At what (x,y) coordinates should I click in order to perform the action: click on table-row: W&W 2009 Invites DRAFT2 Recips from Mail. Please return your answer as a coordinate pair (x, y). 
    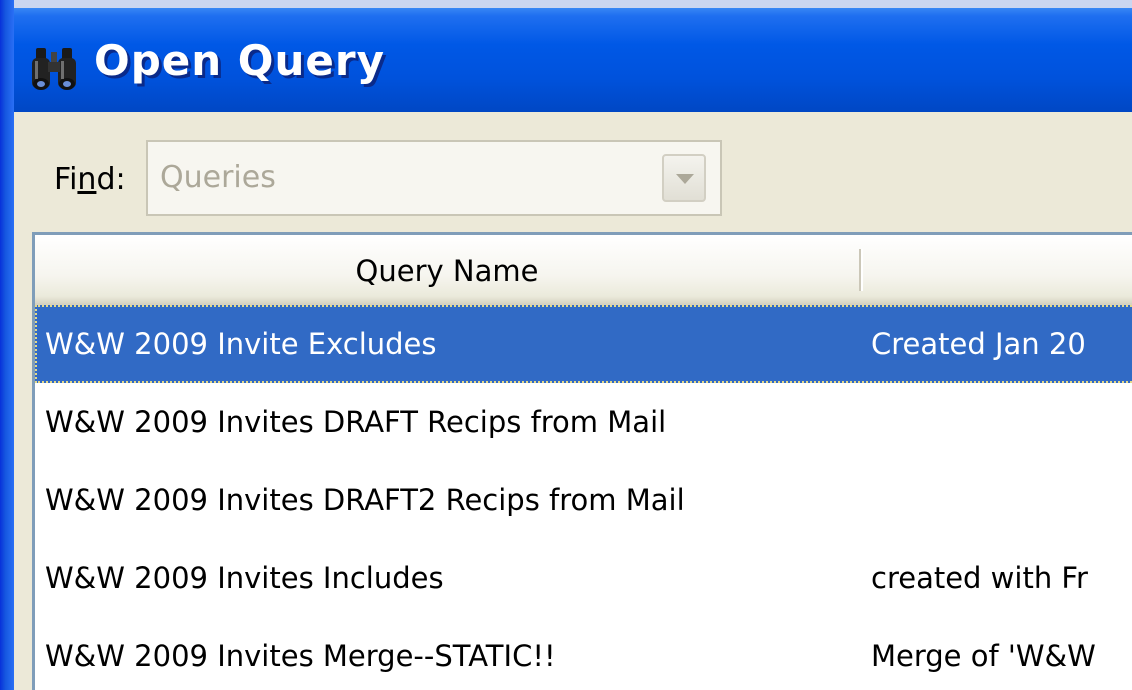
    Looking at the image, I should click on (583, 500).